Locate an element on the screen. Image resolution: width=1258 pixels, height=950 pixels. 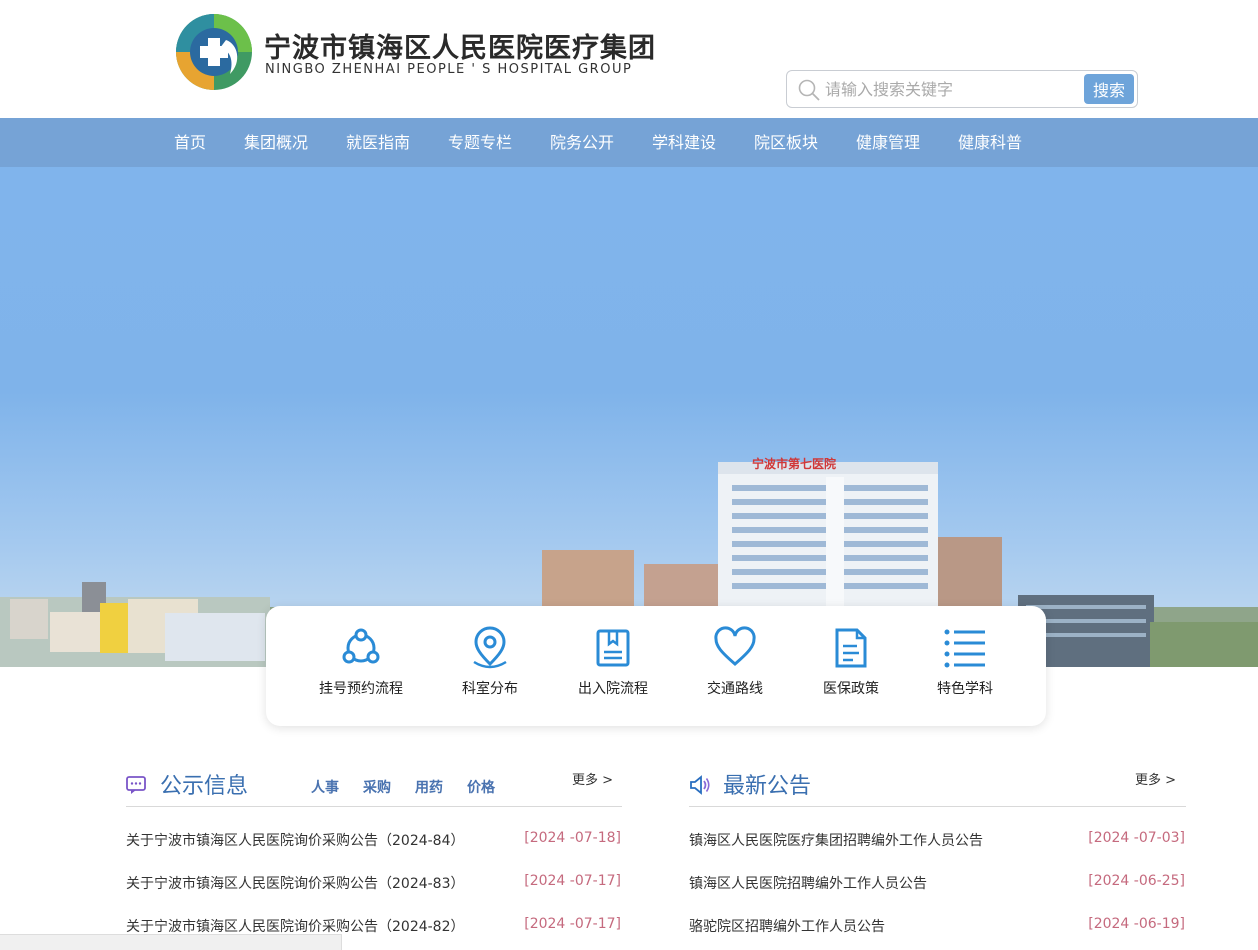
nav-medical-guide: 就医指南 is located at coordinates (378, 142).